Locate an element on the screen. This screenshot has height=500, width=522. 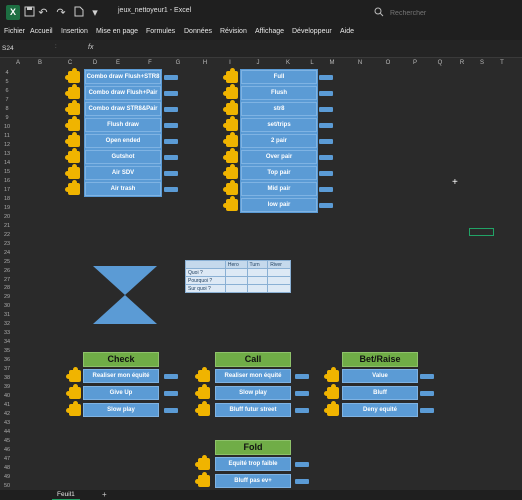
add-sheet-button: + is located at coordinates (104, 495).